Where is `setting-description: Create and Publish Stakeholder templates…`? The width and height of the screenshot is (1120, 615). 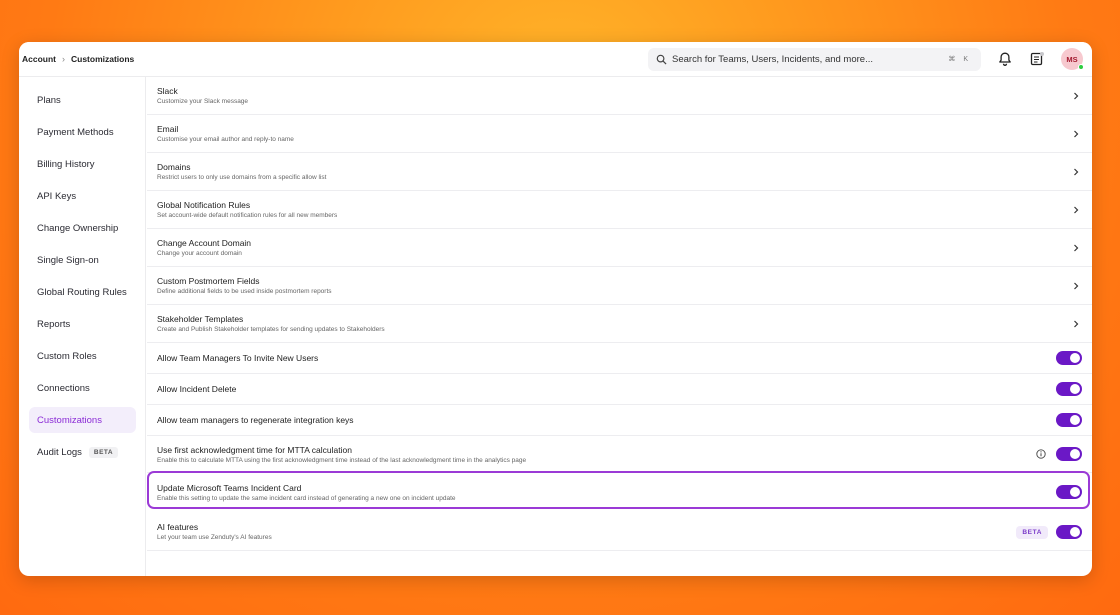 setting-description: Create and Publish Stakeholder templates… is located at coordinates (271, 329).